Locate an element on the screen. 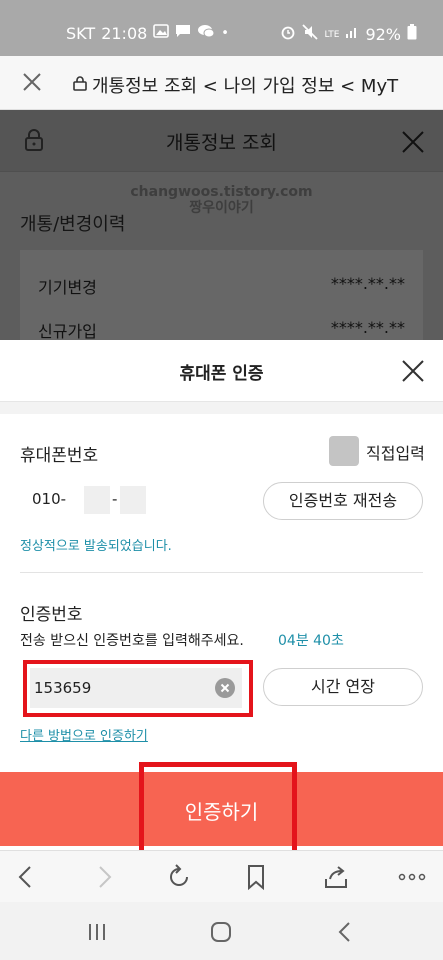 The image size is (443, 960). history-row: 신규가입 ****.**.** is located at coordinates (221, 329).